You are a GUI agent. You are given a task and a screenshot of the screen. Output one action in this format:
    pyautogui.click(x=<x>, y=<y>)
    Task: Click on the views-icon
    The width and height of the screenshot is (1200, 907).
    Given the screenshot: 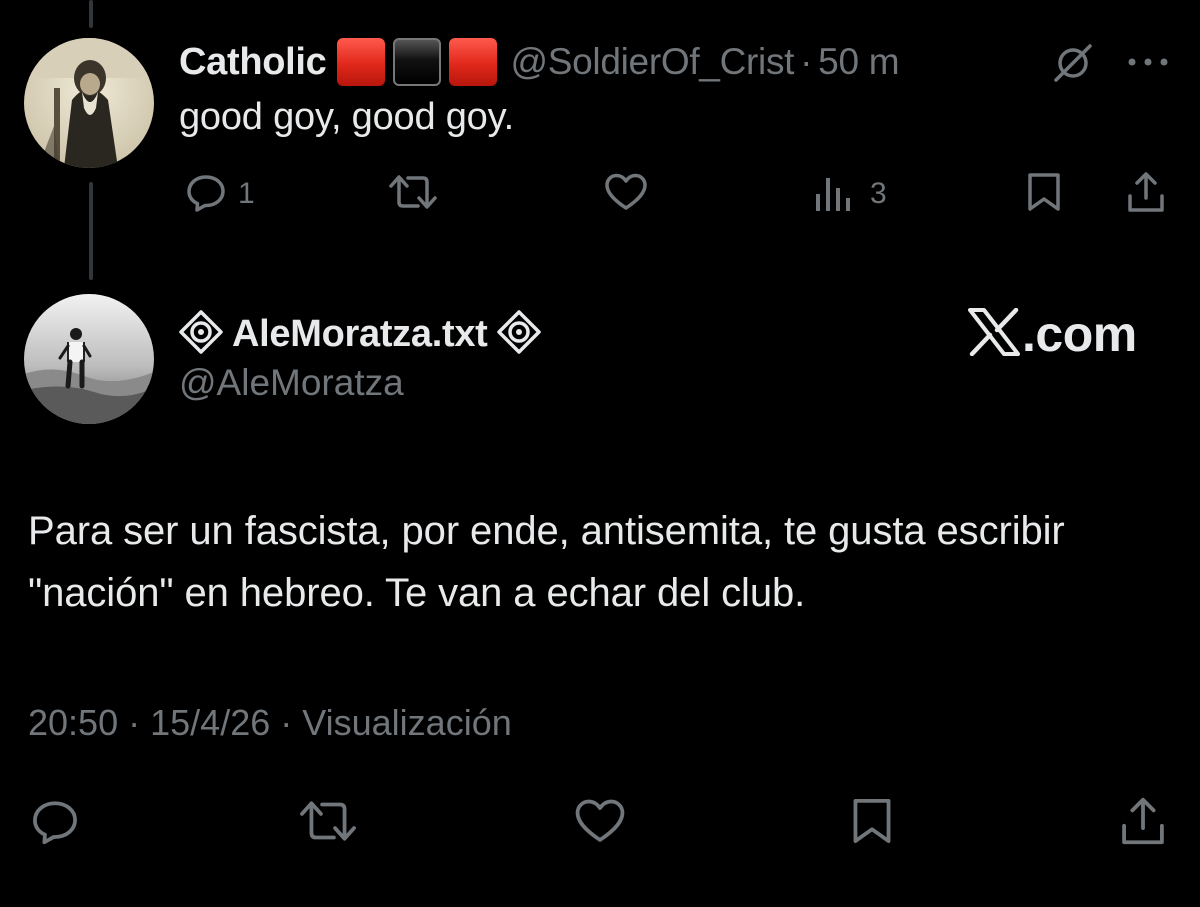 What is the action you would take?
    pyautogui.click(x=834, y=194)
    